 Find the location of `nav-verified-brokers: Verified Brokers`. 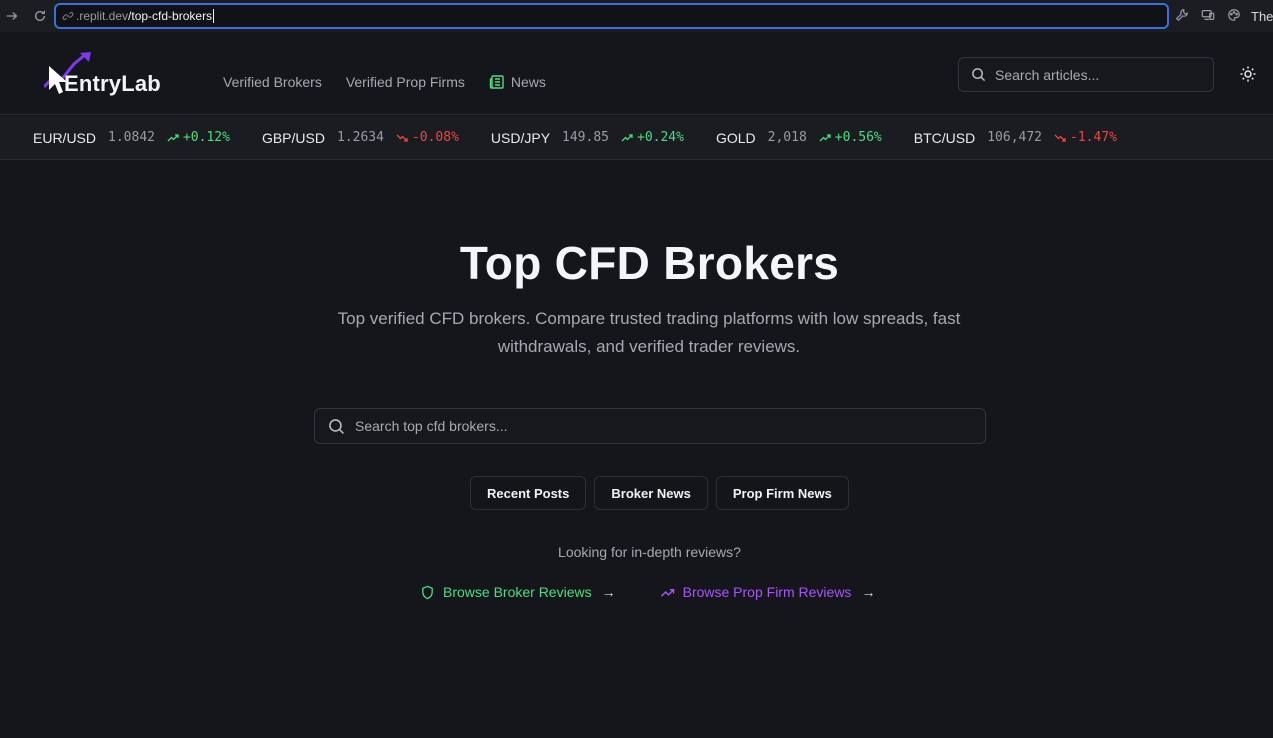

nav-verified-brokers: Verified Brokers is located at coordinates (272, 82).